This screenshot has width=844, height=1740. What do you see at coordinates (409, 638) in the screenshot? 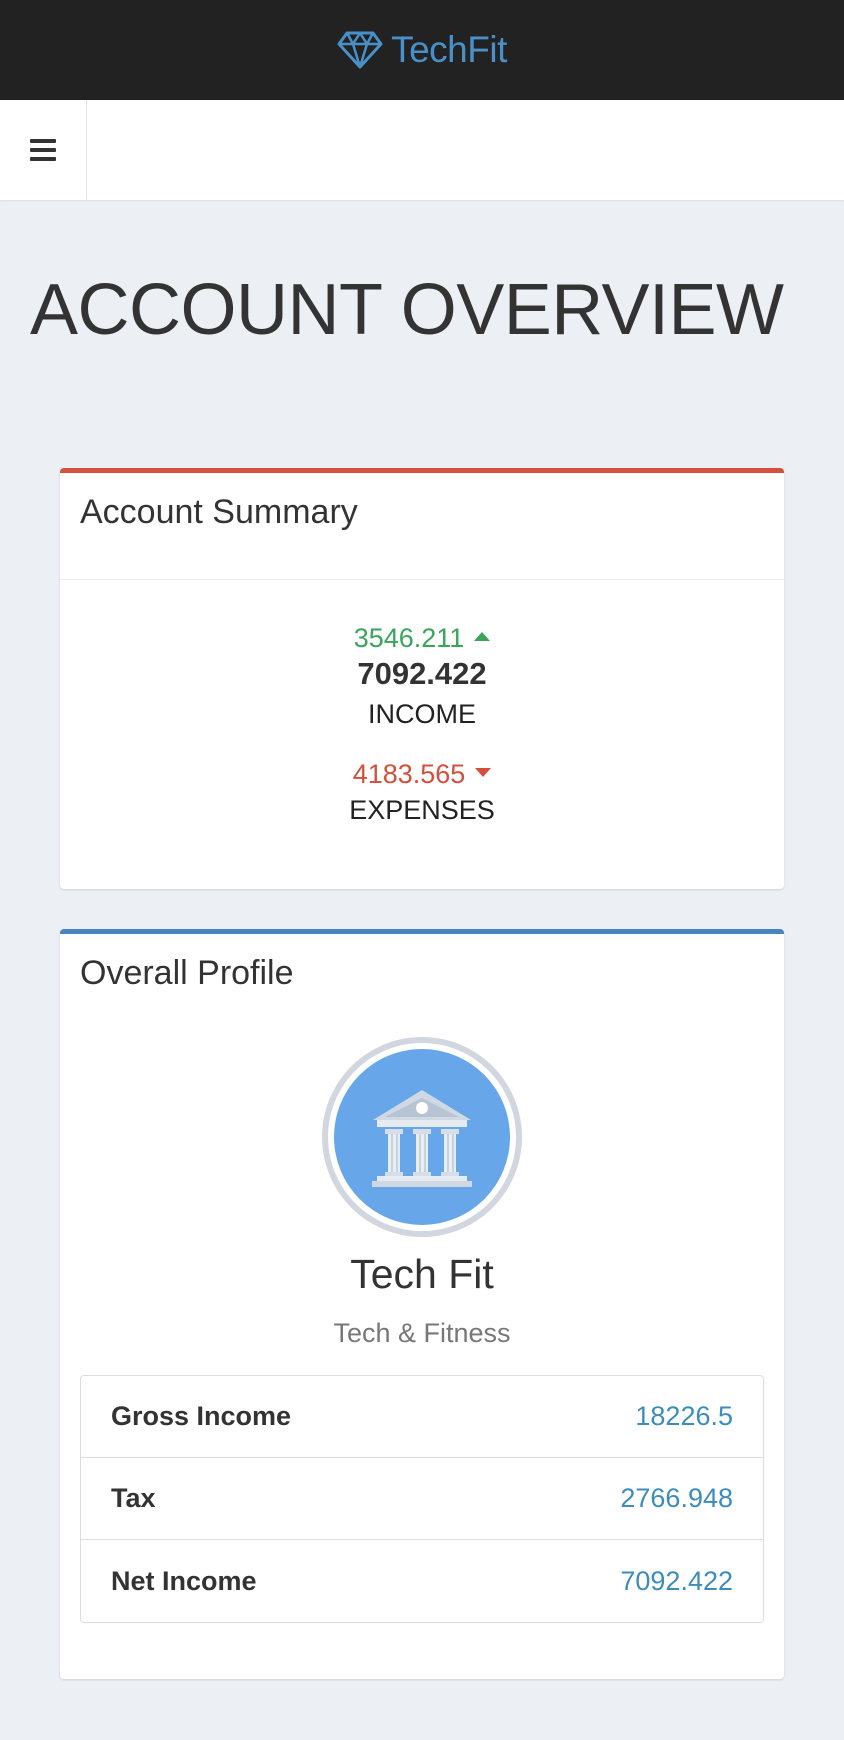
I see `income-change-value: 3546.211` at bounding box center [409, 638].